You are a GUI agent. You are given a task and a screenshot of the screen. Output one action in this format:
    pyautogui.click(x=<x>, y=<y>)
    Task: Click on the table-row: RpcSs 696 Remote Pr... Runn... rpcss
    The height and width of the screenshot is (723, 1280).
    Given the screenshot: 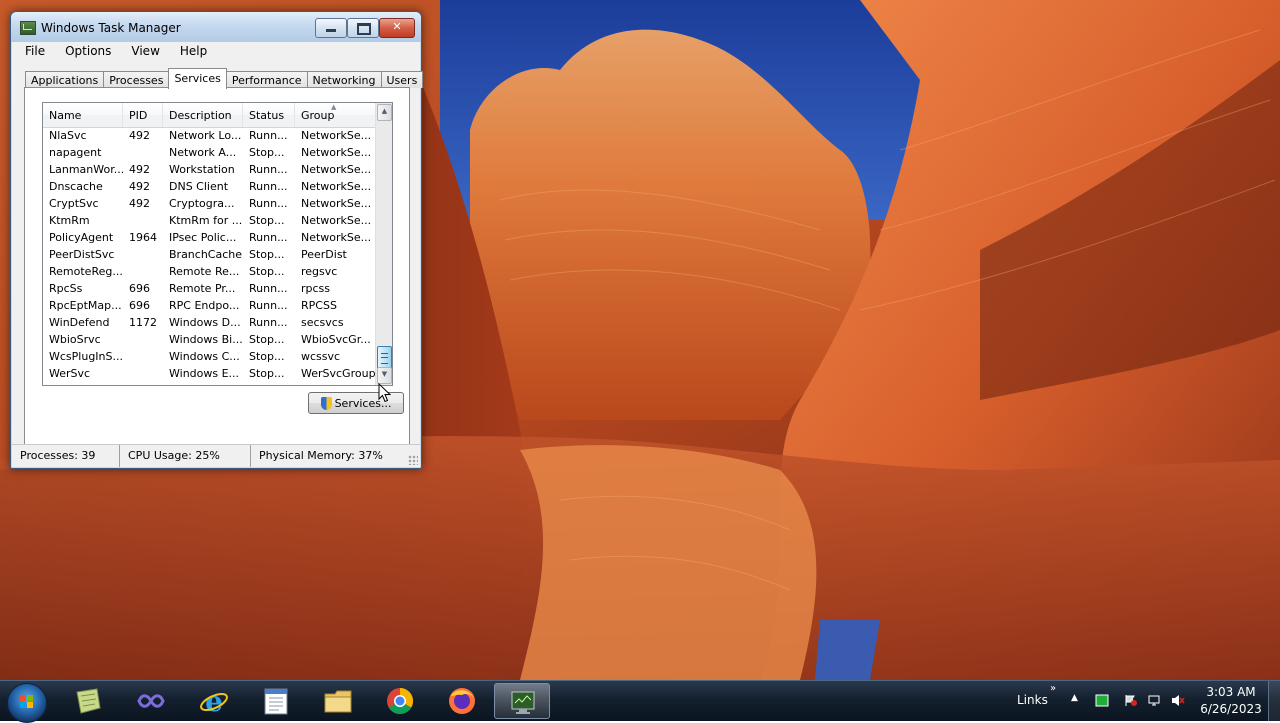 What is the action you would take?
    pyautogui.click(x=210, y=288)
    